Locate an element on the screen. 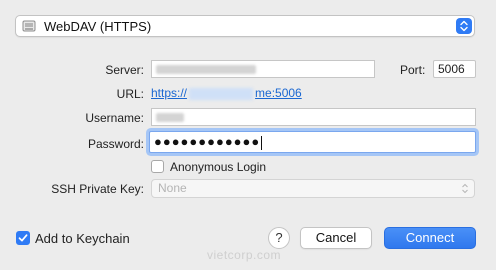 The height and width of the screenshot is (270, 496). popup-stepper is located at coordinates (464, 26).